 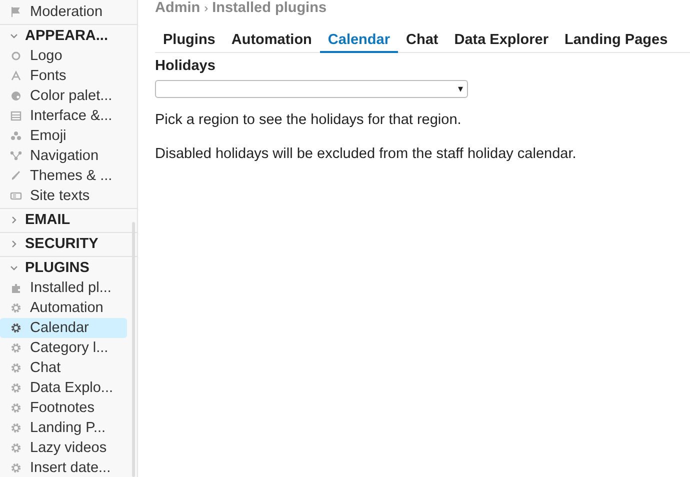 What do you see at coordinates (616, 41) in the screenshot?
I see `tab: Landing Pages` at bounding box center [616, 41].